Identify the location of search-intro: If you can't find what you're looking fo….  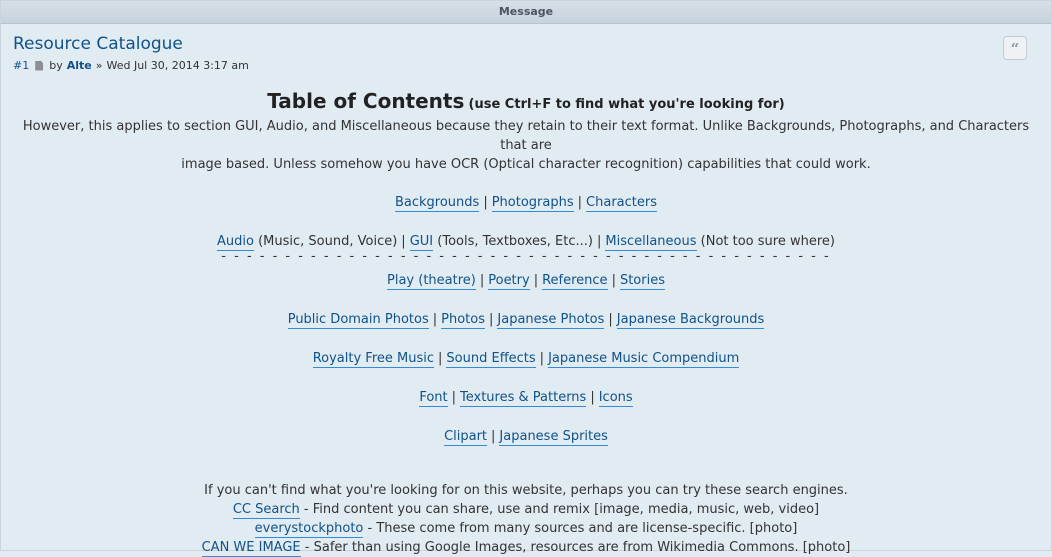
(526, 490).